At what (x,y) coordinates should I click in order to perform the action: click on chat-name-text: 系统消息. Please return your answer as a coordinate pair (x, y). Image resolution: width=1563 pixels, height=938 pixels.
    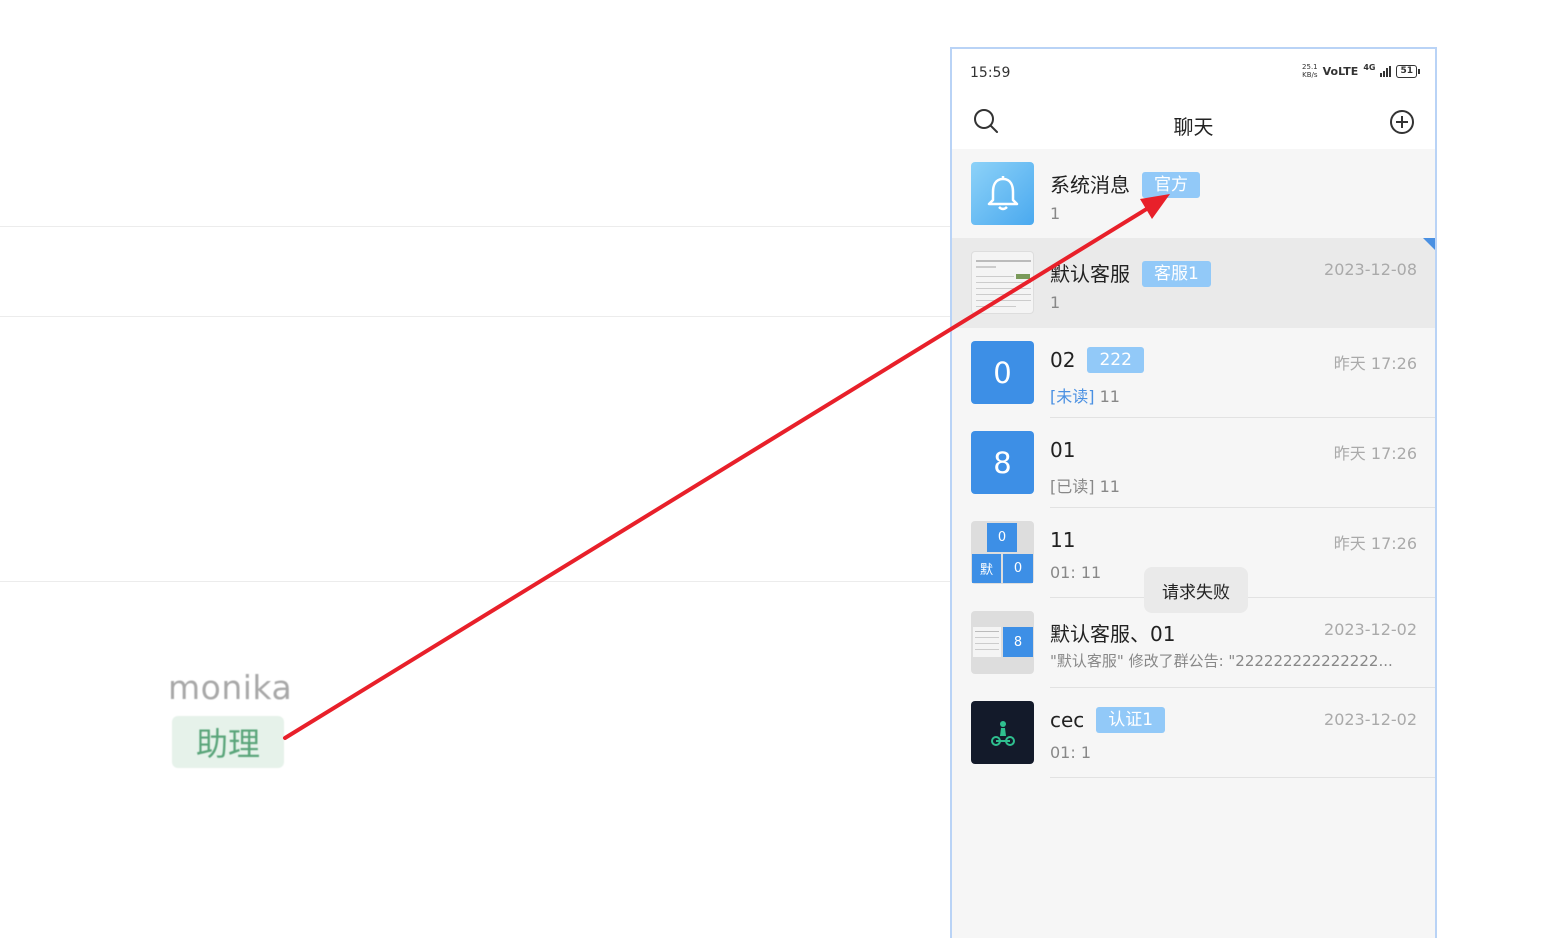
    Looking at the image, I should click on (1090, 185).